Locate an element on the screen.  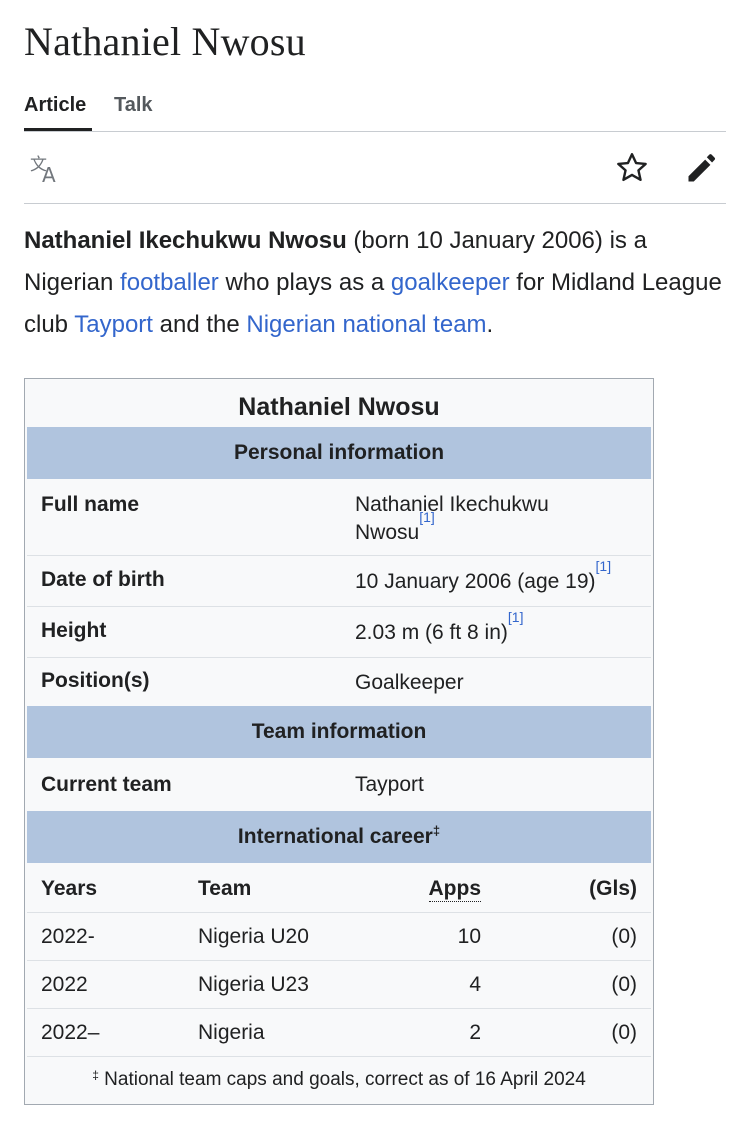
tab-bar: Article Talk is located at coordinates (375, 108).